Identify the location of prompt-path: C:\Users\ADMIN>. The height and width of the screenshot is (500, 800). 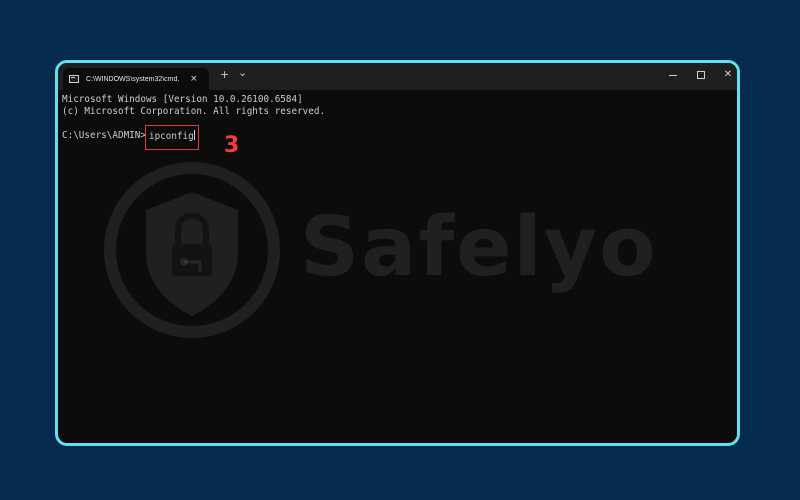
(104, 135).